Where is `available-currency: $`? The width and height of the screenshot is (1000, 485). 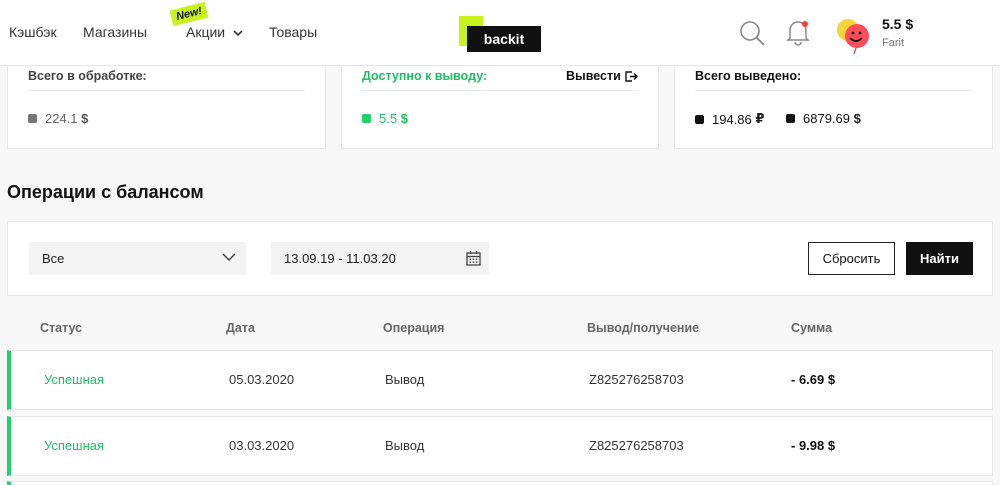 available-currency: $ is located at coordinates (404, 118).